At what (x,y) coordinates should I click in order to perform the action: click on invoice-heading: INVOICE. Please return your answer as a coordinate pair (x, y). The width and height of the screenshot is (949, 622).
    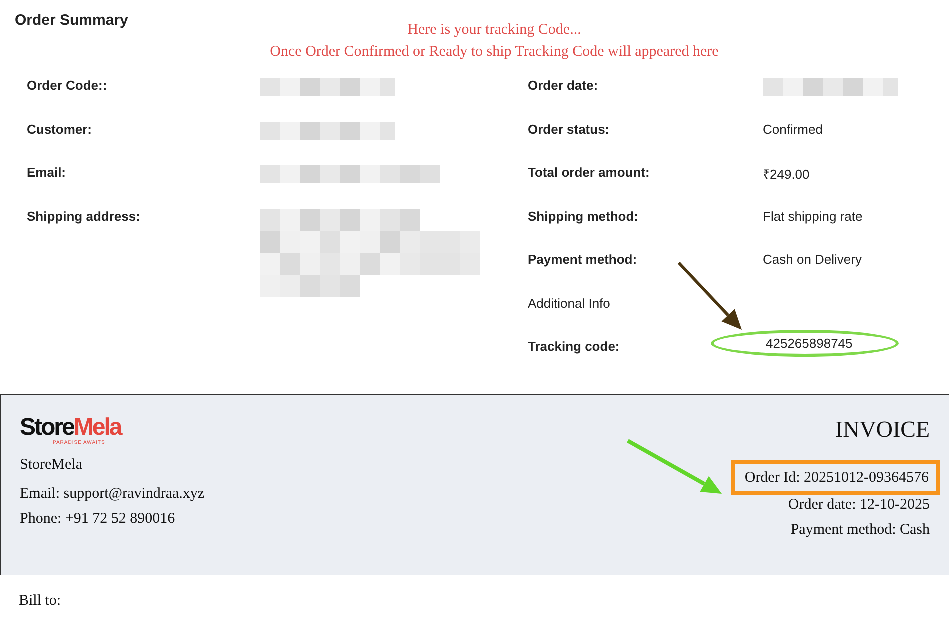
    Looking at the image, I should click on (882, 430).